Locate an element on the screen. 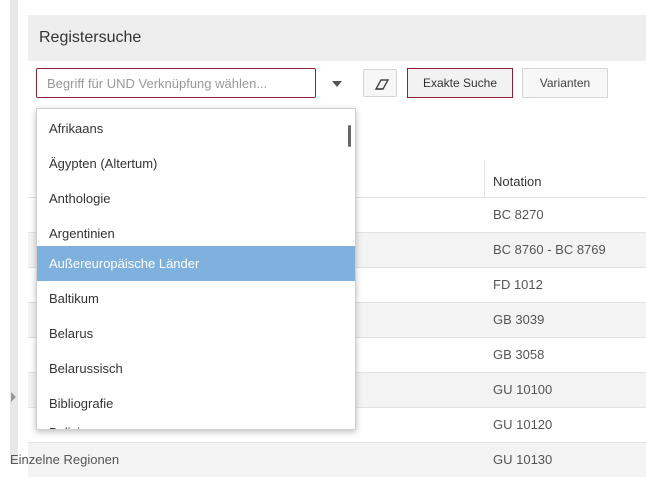 The image size is (646, 477). dropdown-option: Bolivien is located at coordinates (196, 422).